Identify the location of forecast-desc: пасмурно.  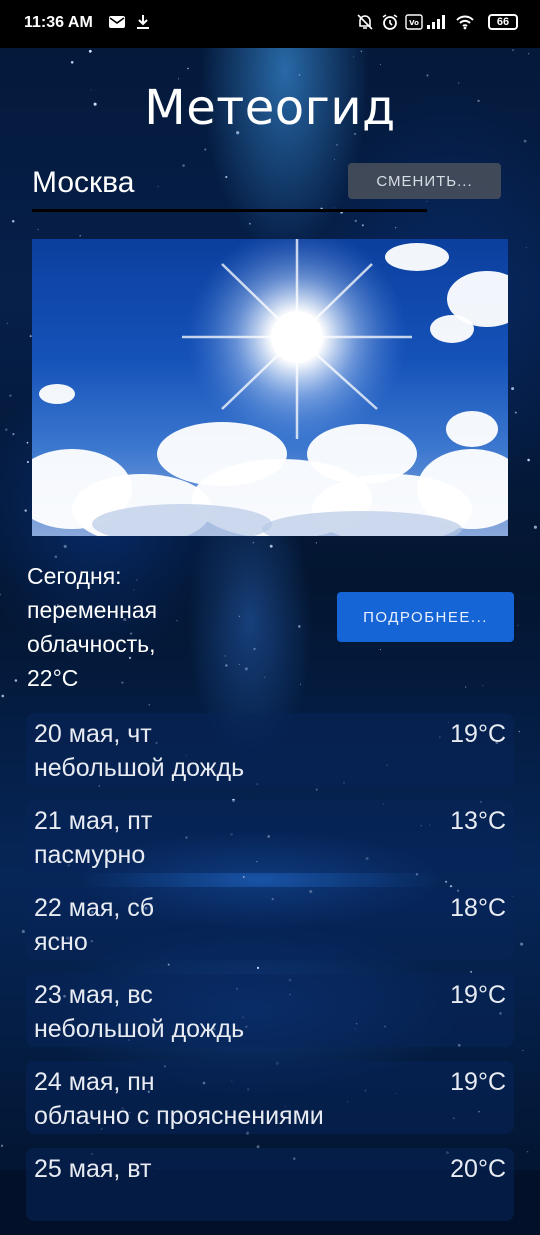
(90, 855).